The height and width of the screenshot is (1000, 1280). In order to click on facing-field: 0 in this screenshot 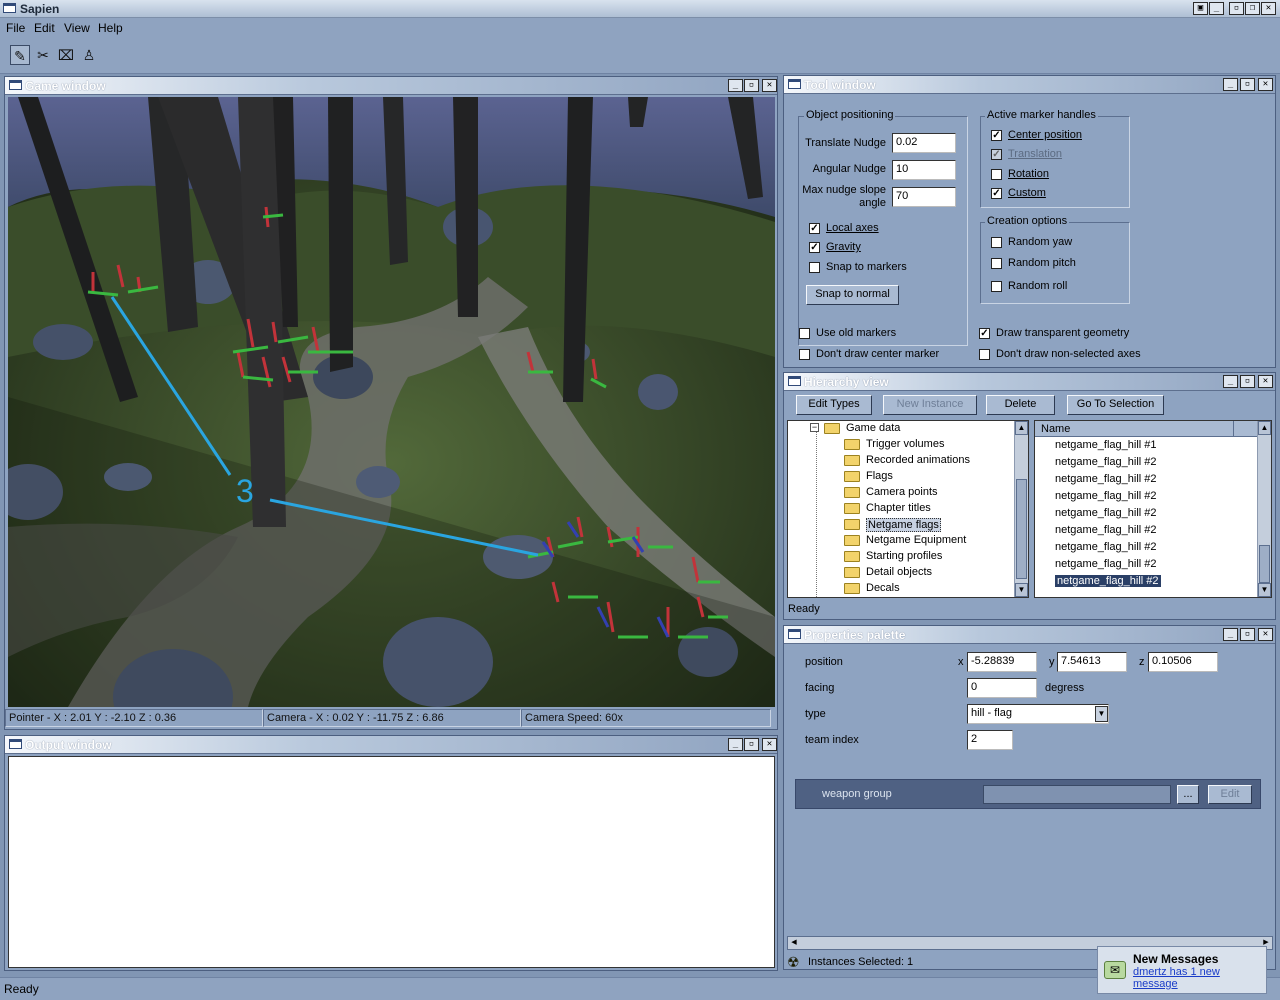, I will do `click(1002, 688)`.